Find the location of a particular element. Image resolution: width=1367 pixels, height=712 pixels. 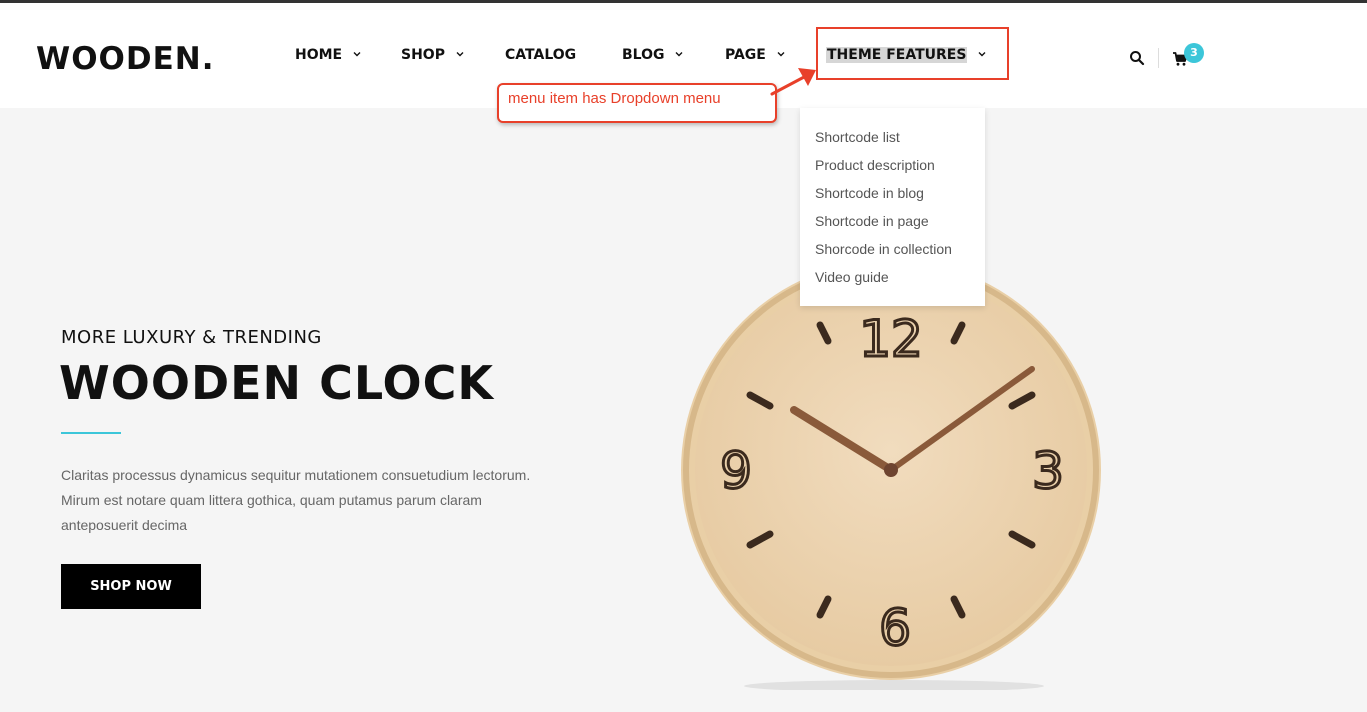

nav-label: CATALOG is located at coordinates (541, 55).